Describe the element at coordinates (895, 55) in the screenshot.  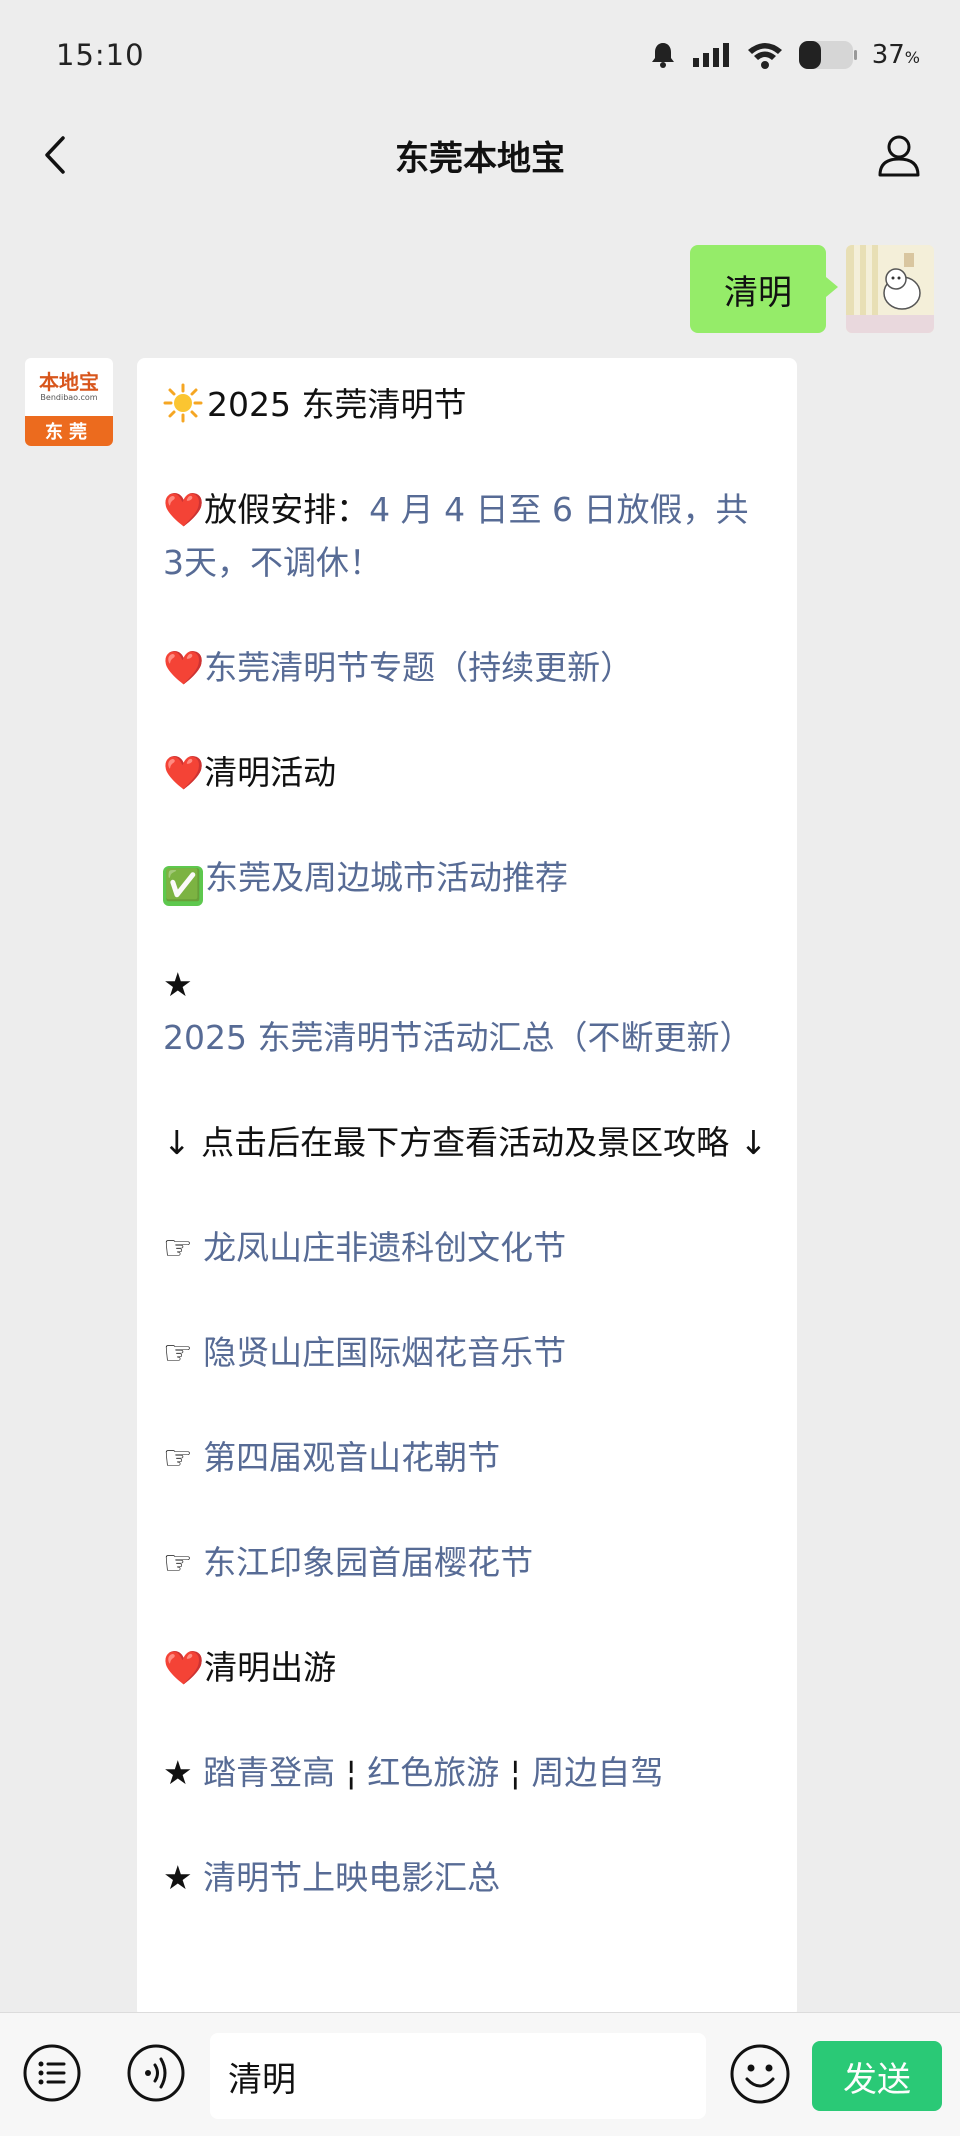
I see `battery-text: 37%` at that location.